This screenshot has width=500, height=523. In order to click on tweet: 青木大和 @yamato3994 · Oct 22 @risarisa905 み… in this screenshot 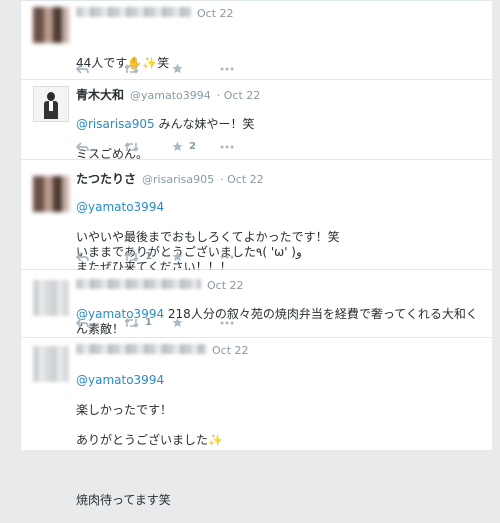, I will do `click(256, 120)`.